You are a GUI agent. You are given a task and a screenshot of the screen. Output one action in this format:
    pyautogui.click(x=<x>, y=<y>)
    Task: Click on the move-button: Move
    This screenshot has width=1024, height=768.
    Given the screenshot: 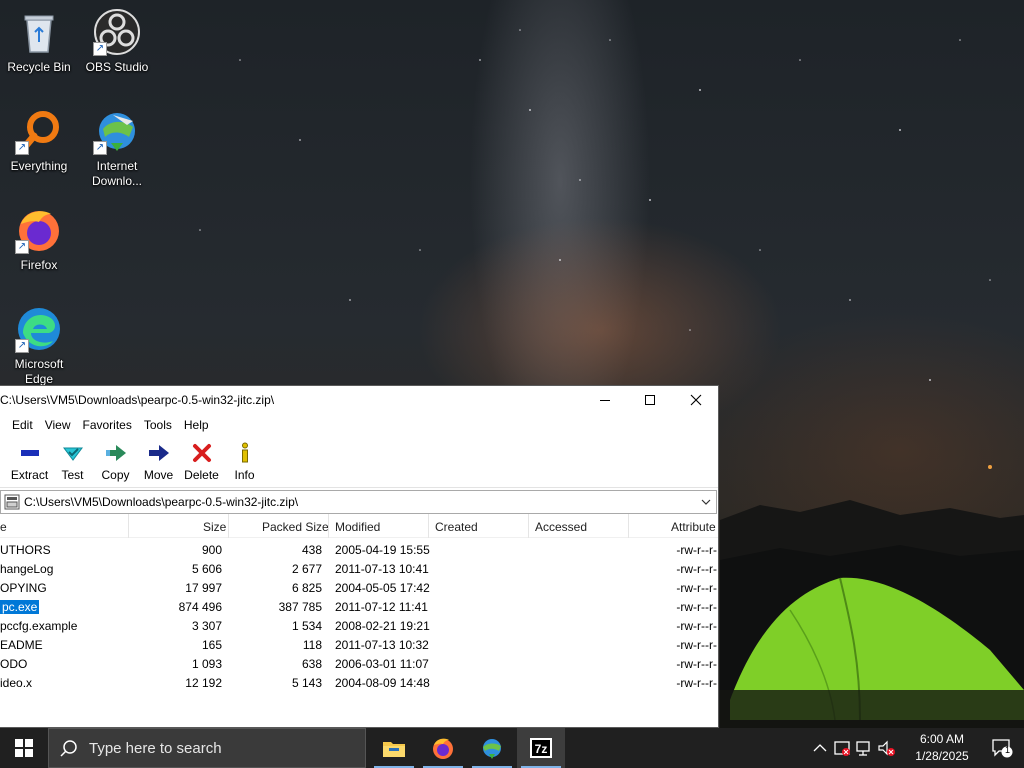 What is the action you would take?
    pyautogui.click(x=158, y=459)
    